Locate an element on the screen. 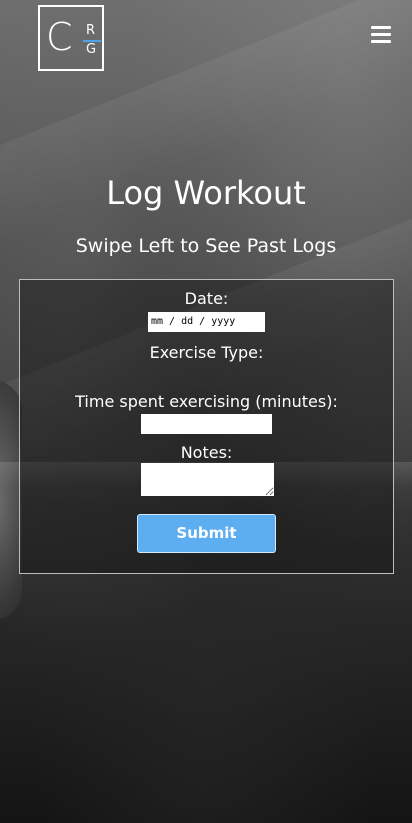 The height and width of the screenshot is (823, 412). date-label: Date: is located at coordinates (206, 298).